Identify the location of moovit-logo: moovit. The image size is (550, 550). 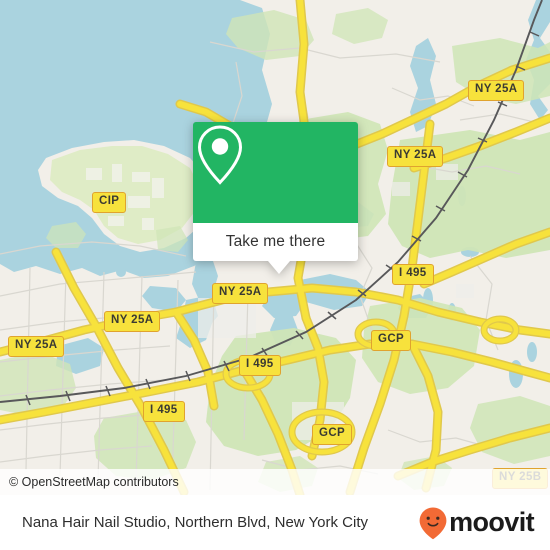
(476, 523).